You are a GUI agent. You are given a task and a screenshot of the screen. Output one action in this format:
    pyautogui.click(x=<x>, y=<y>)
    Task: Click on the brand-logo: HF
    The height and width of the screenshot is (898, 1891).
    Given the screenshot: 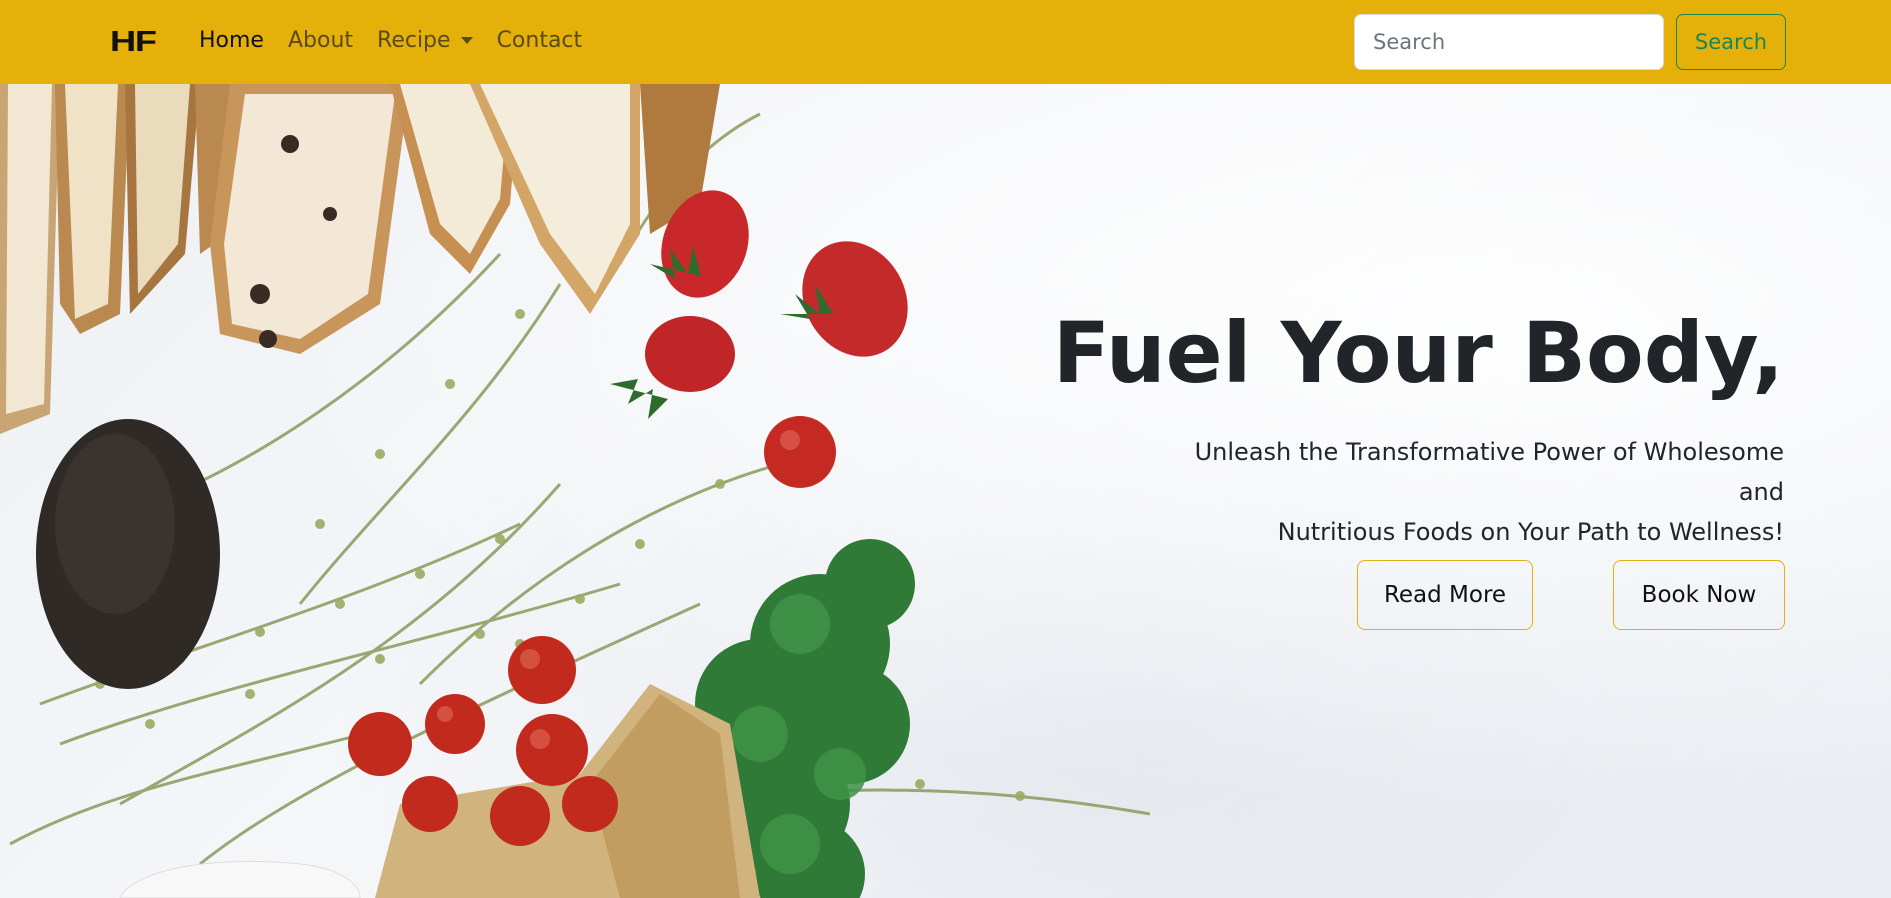 What is the action you would take?
    pyautogui.click(x=133, y=42)
    